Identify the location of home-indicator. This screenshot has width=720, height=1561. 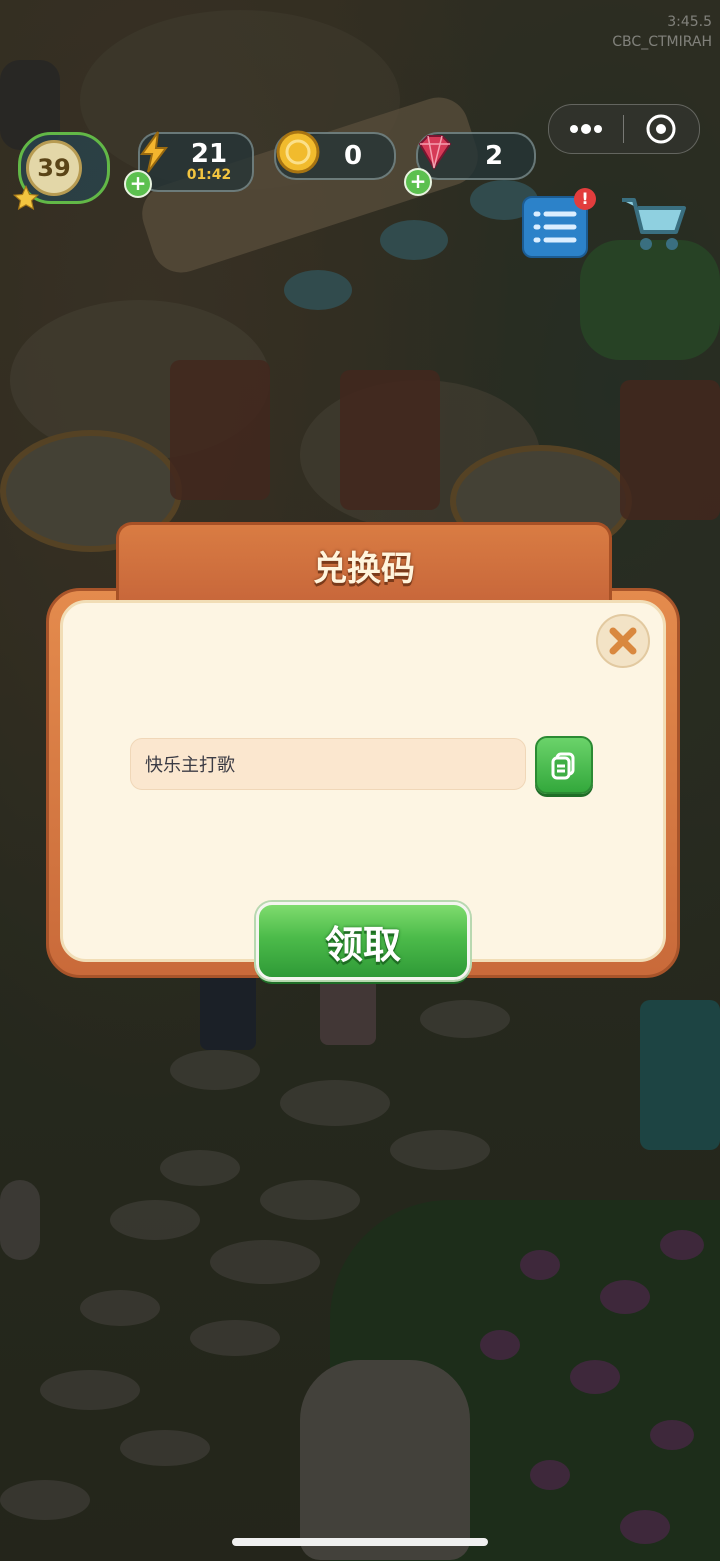
(360, 1542).